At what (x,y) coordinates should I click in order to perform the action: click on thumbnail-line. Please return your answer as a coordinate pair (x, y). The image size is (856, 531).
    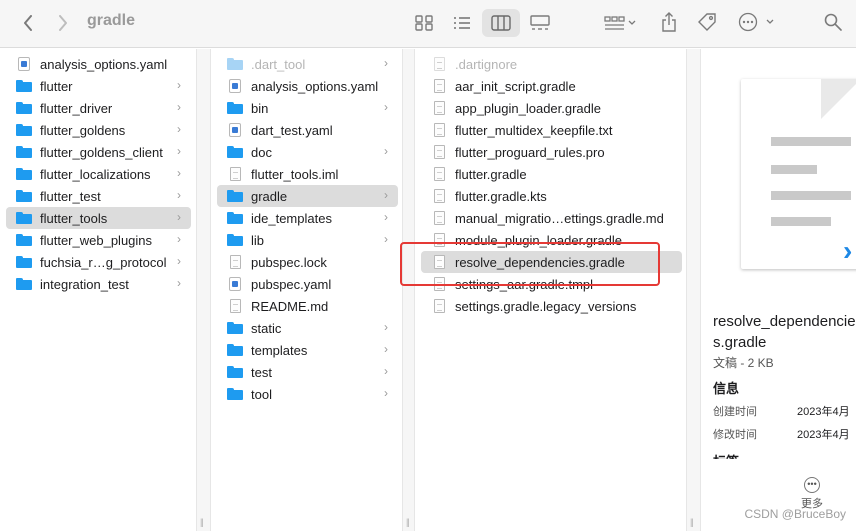
    Looking at the image, I should click on (811, 195).